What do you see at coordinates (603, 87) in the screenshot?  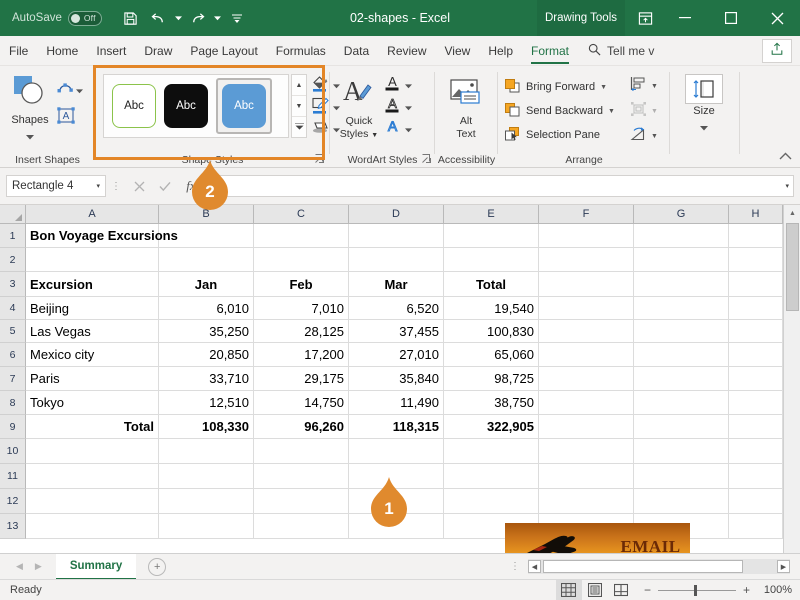 I see `bring-forward-caret-icon: ▼` at bounding box center [603, 87].